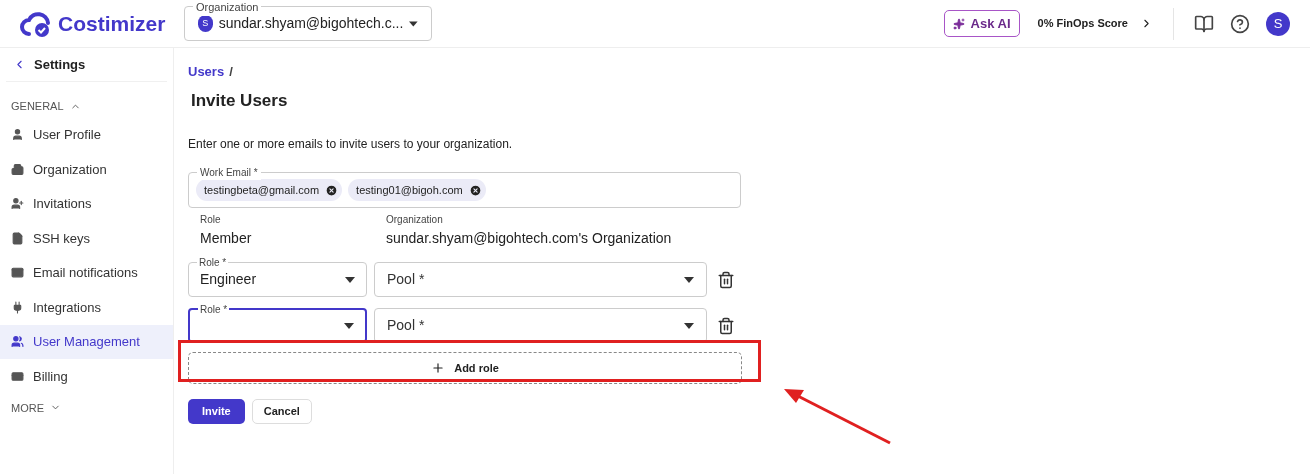  What do you see at coordinates (86, 376) in the screenshot?
I see `sidebar-item: Billing` at bounding box center [86, 376].